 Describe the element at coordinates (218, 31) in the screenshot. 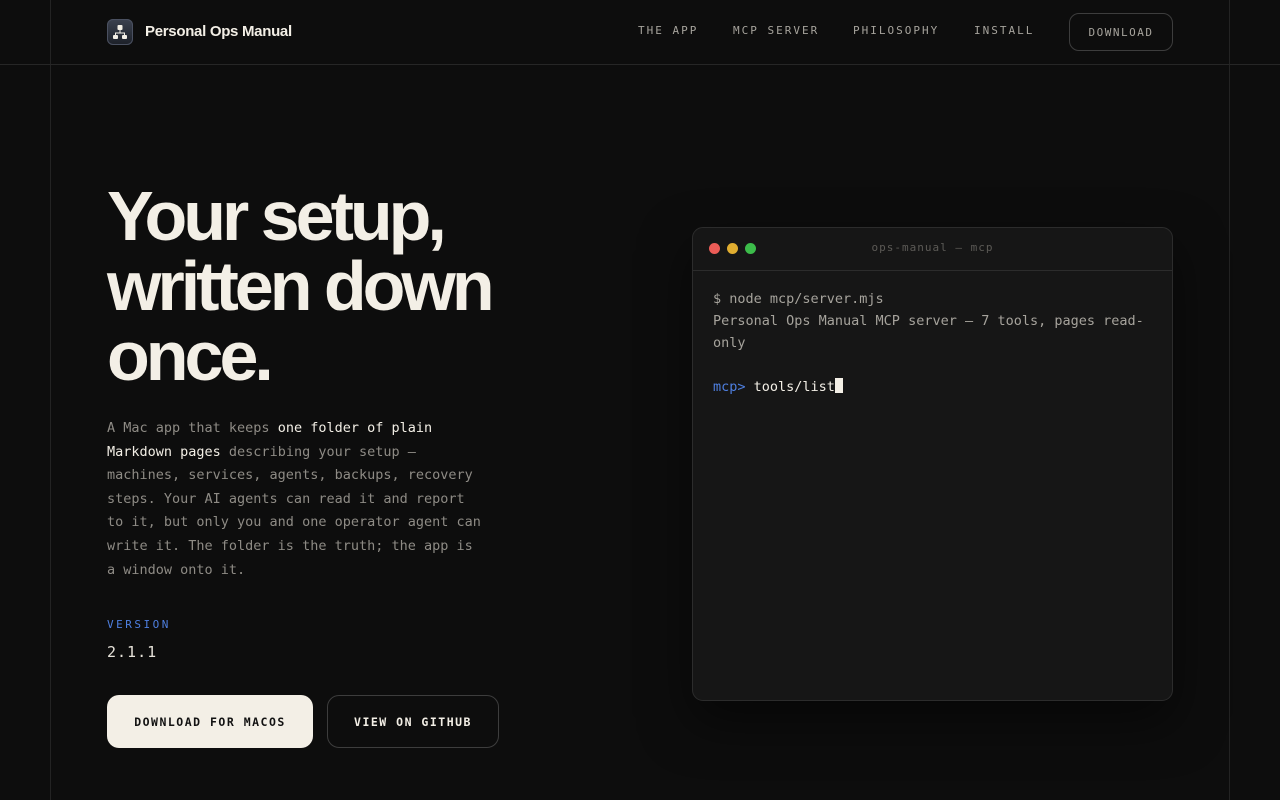

I see `brand-name: Personal Ops Manual` at that location.